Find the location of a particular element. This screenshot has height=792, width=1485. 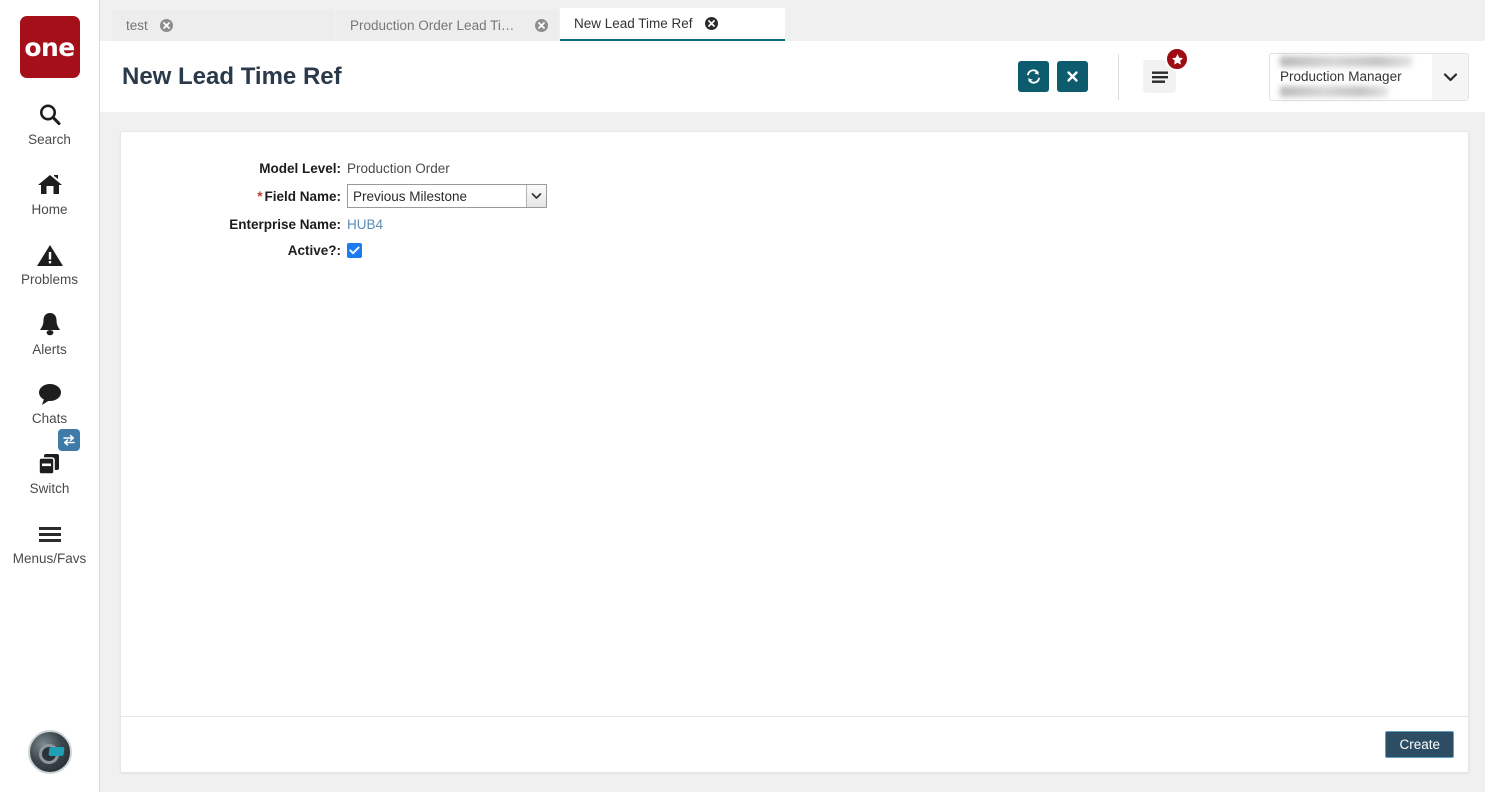

required-asterisk: * is located at coordinates (260, 196).